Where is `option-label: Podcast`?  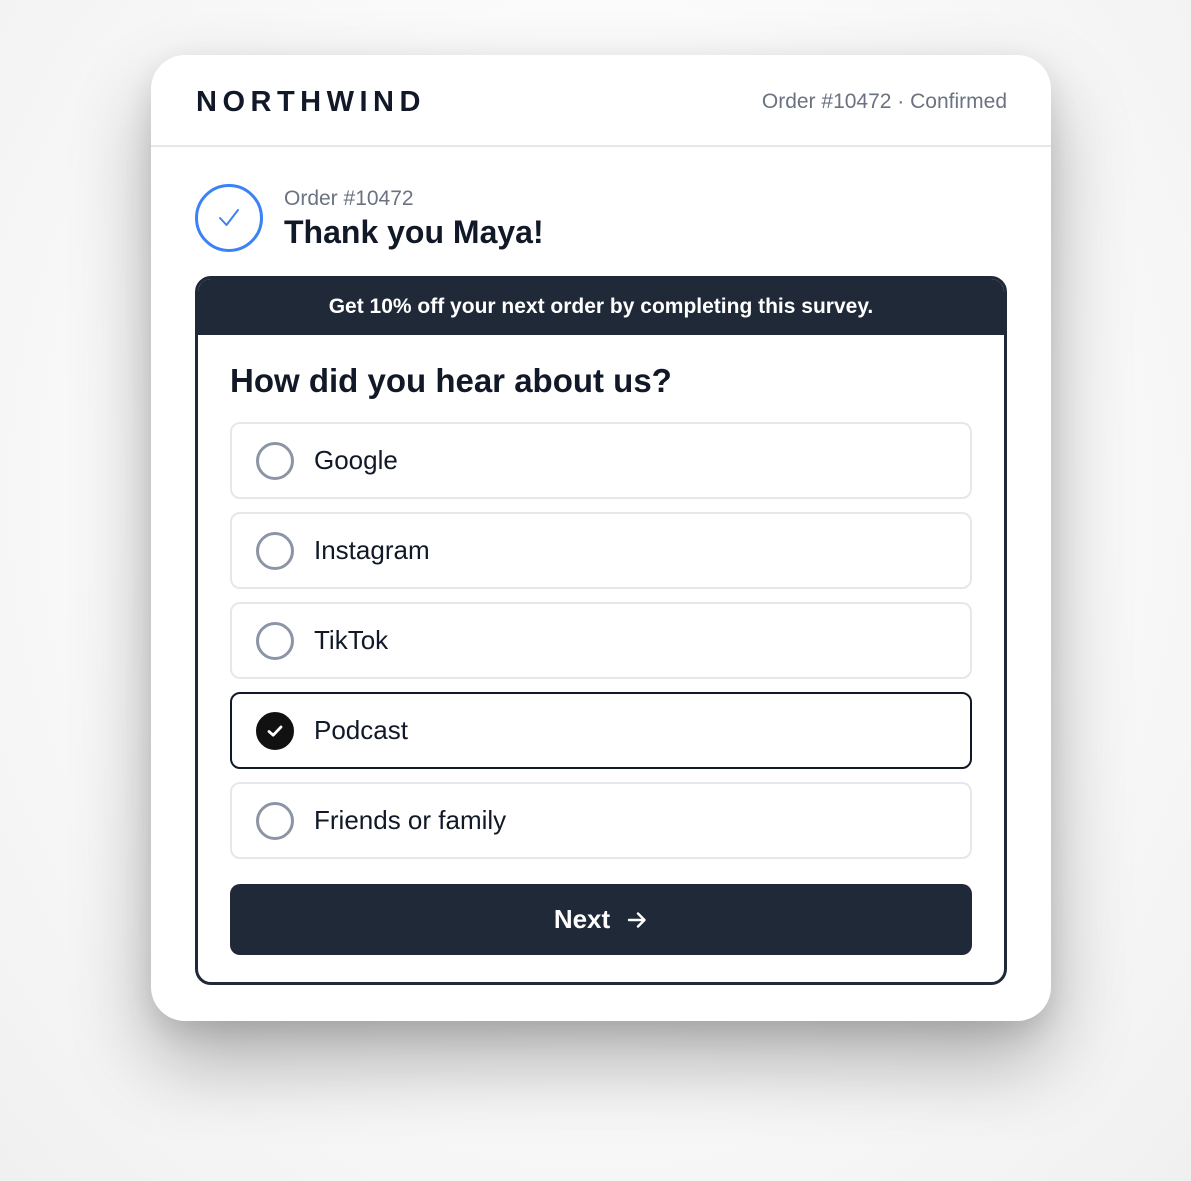
option-label: Podcast is located at coordinates (361, 730).